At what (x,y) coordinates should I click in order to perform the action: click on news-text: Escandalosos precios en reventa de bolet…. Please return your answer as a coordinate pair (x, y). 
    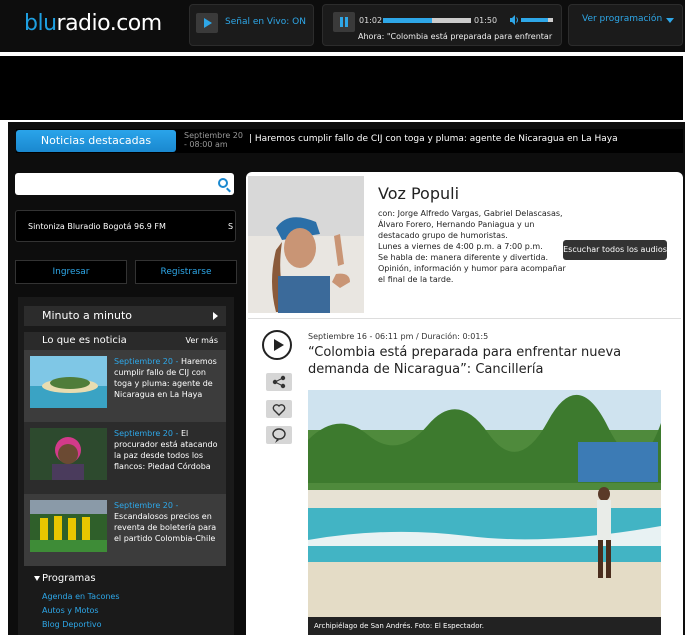
    Looking at the image, I should click on (165, 527).